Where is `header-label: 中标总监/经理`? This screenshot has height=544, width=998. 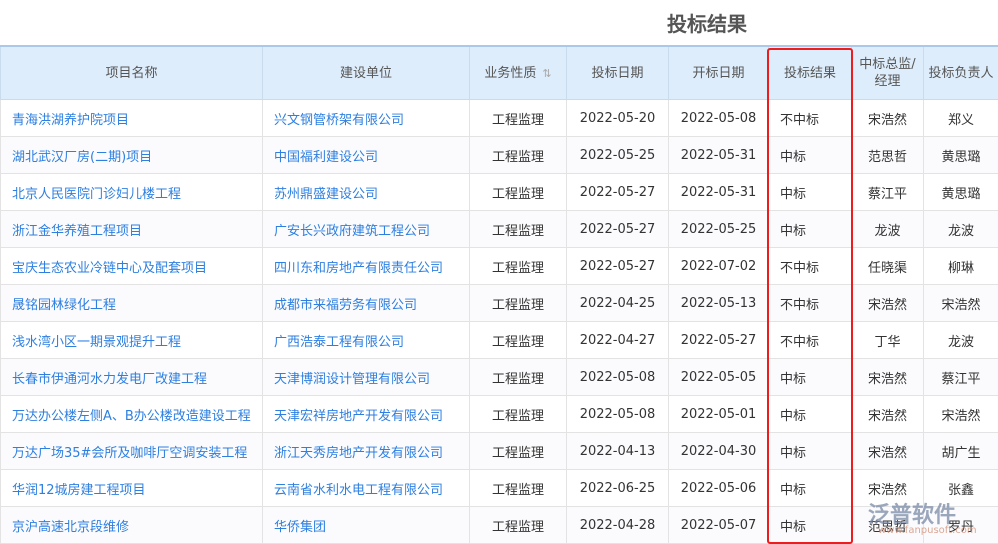
header-label: 中标总监/经理 is located at coordinates (887, 73).